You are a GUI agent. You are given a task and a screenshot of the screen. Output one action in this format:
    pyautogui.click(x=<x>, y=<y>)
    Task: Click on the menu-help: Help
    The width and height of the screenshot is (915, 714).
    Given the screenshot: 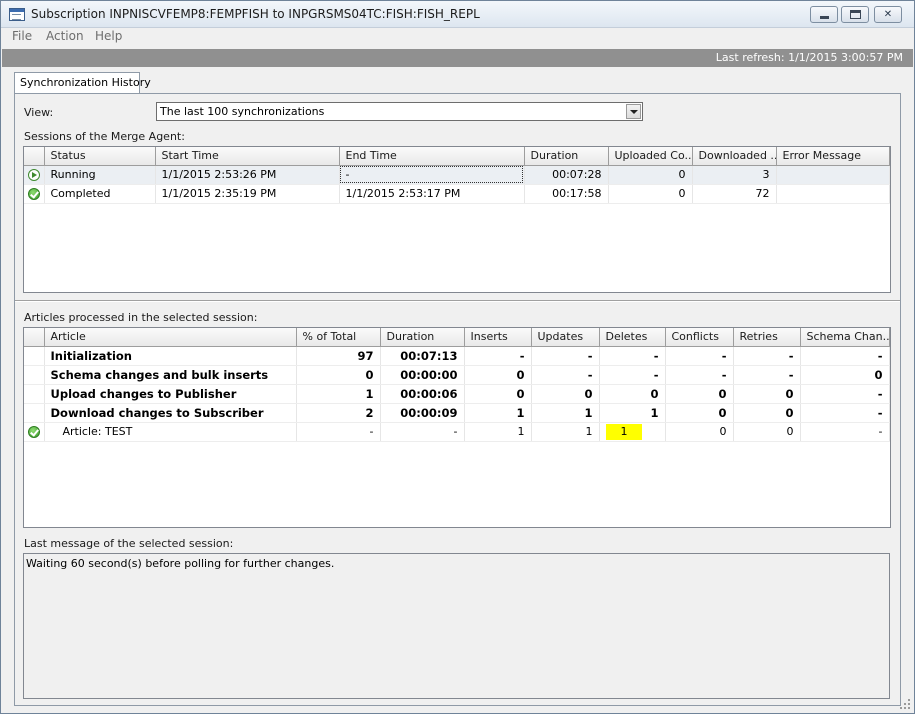 What is the action you would take?
    pyautogui.click(x=108, y=36)
    